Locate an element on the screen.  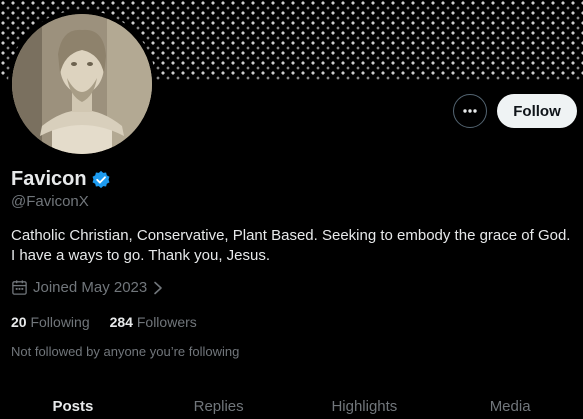
profile-tabs: Posts Replies Highlights Media is located at coordinates (291, 404).